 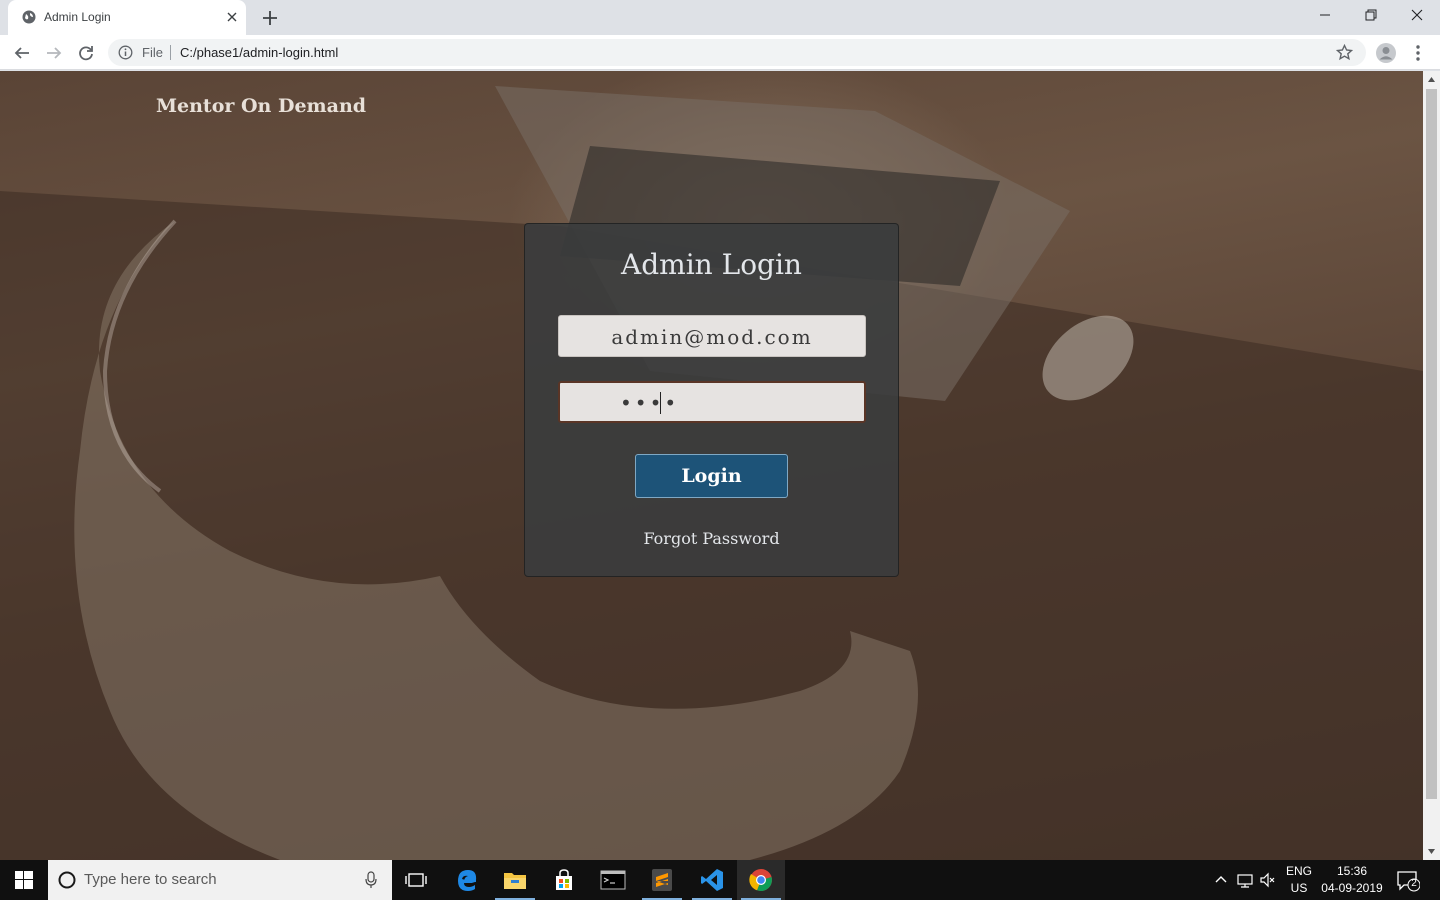 What do you see at coordinates (1431, 851) in the screenshot?
I see `scroll-down-arrow-icon` at bounding box center [1431, 851].